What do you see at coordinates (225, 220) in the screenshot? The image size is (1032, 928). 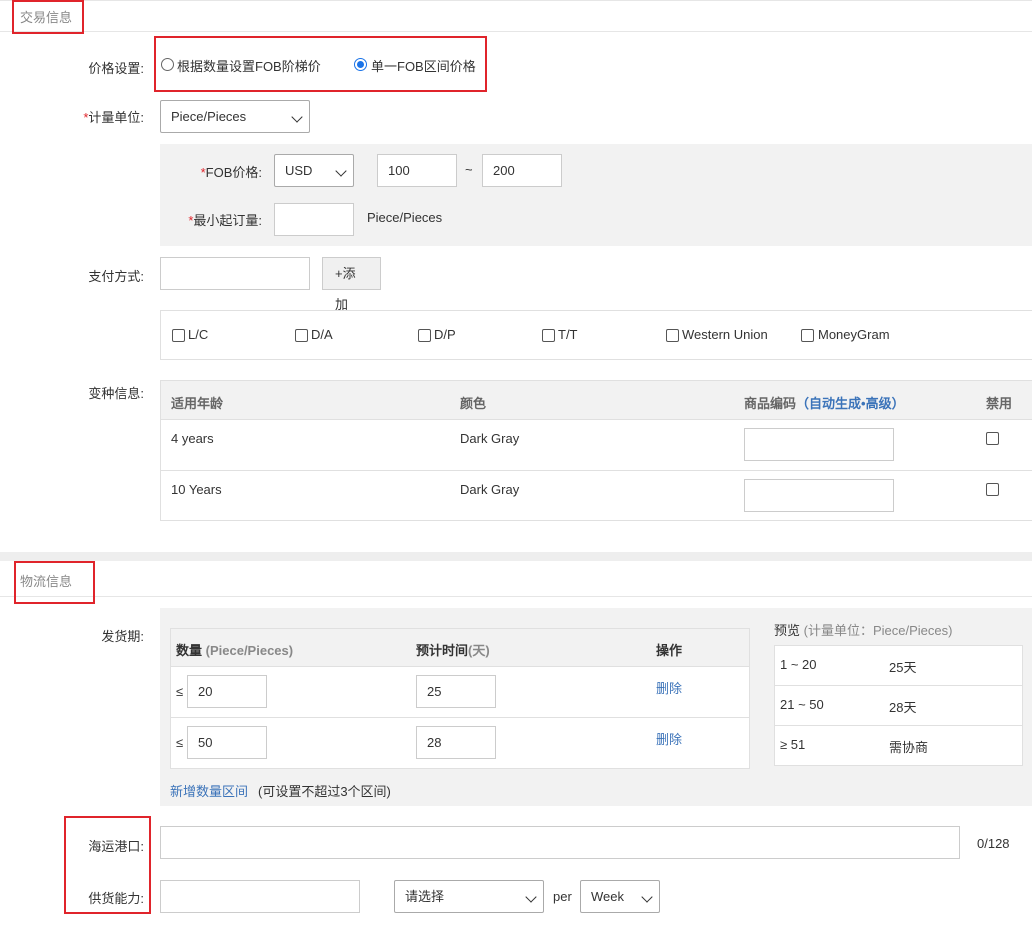 I see `moq-label: *最小起订量:` at bounding box center [225, 220].